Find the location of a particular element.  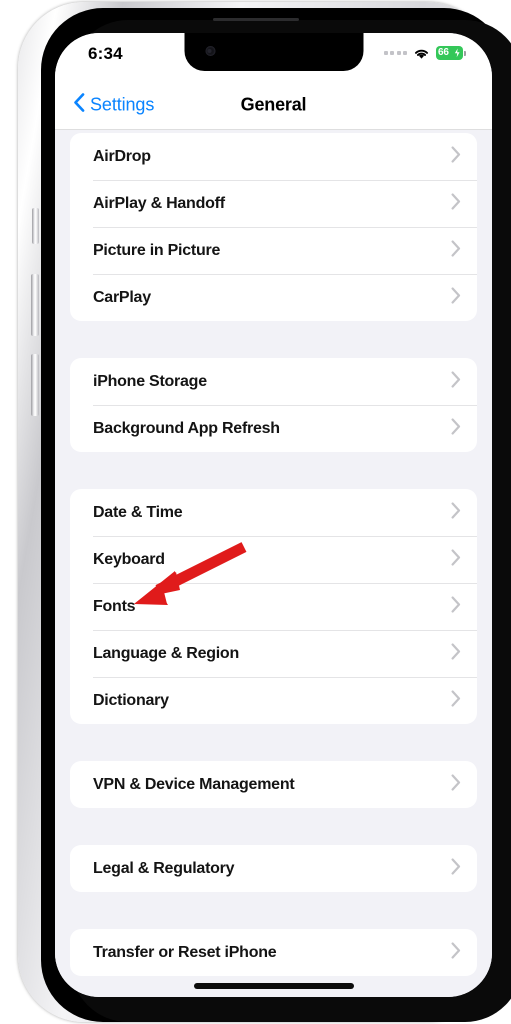

settings-row-label: Picture in Picture is located at coordinates (157, 250).